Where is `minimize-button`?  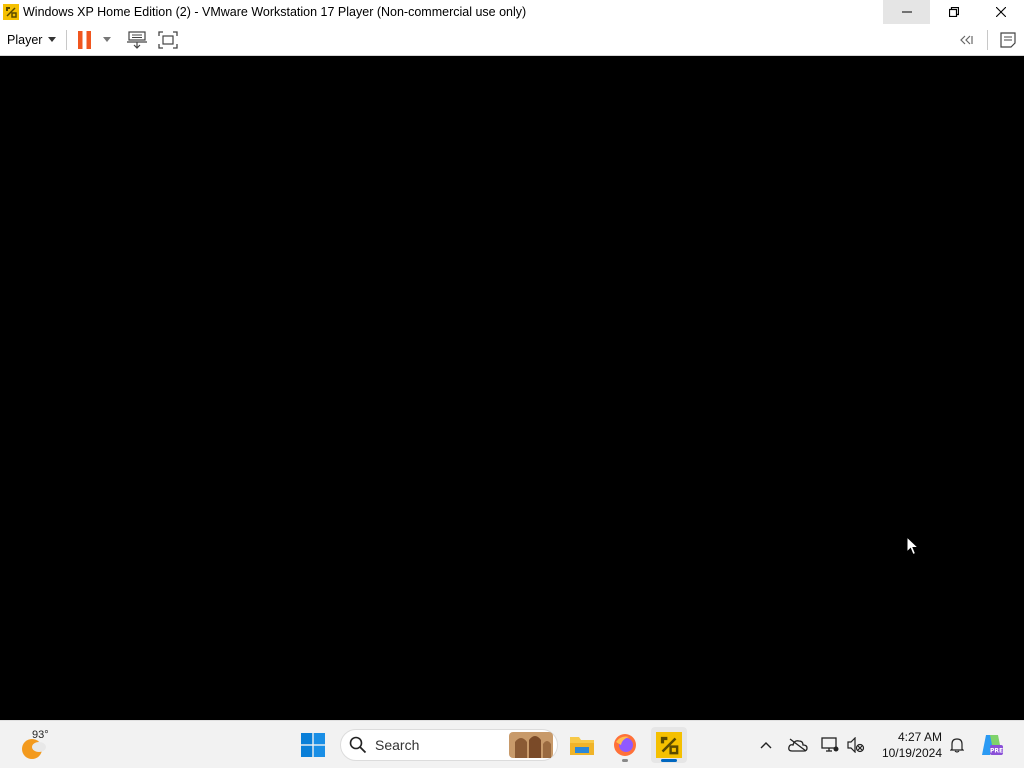 minimize-button is located at coordinates (906, 12).